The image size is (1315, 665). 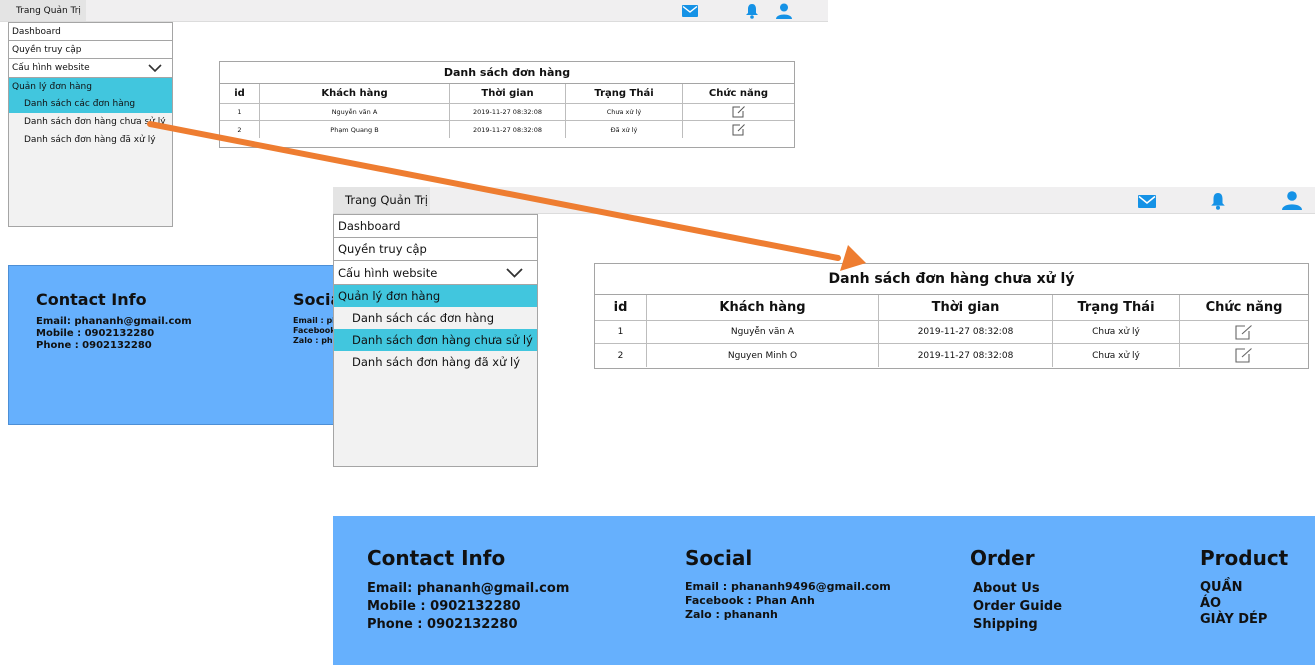 I want to click on column-header-status: Trạng Thái, so click(x=624, y=93).